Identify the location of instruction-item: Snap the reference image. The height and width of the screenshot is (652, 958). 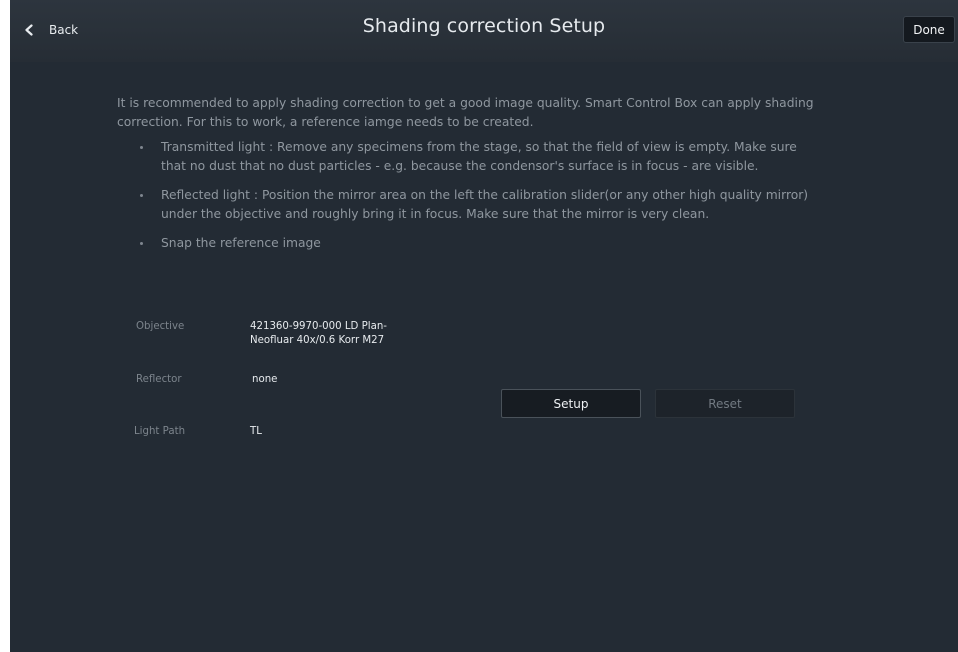
(475, 243).